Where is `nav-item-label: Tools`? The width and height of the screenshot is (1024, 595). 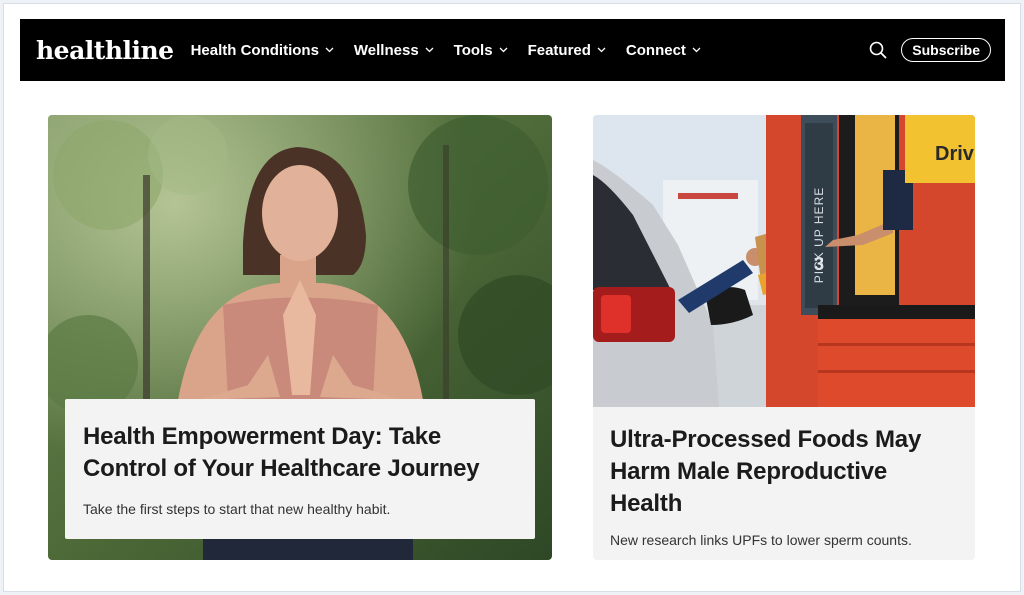
nav-item-label: Tools is located at coordinates (473, 50).